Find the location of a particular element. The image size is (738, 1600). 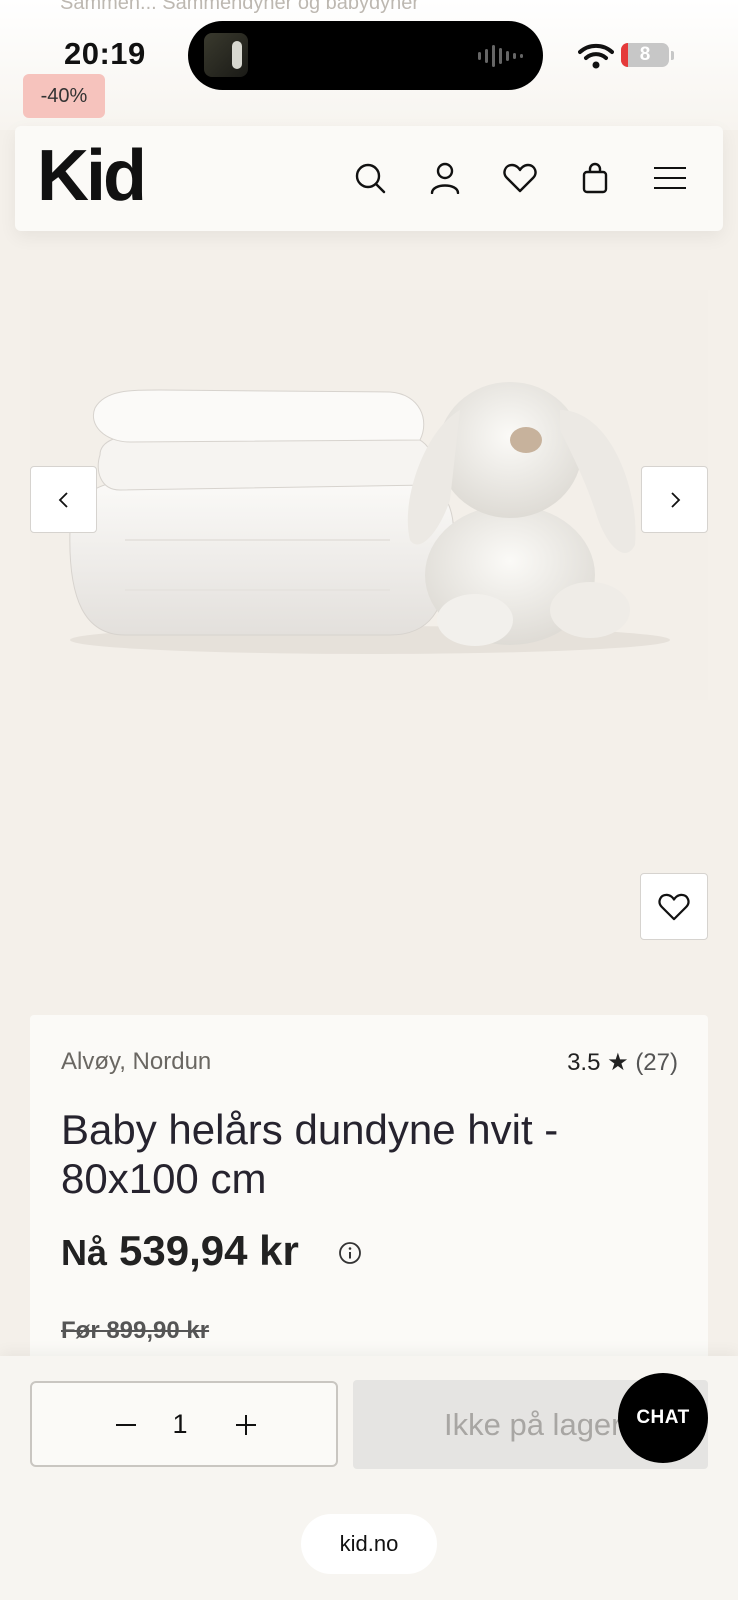

battery-cap is located at coordinates (672, 55).